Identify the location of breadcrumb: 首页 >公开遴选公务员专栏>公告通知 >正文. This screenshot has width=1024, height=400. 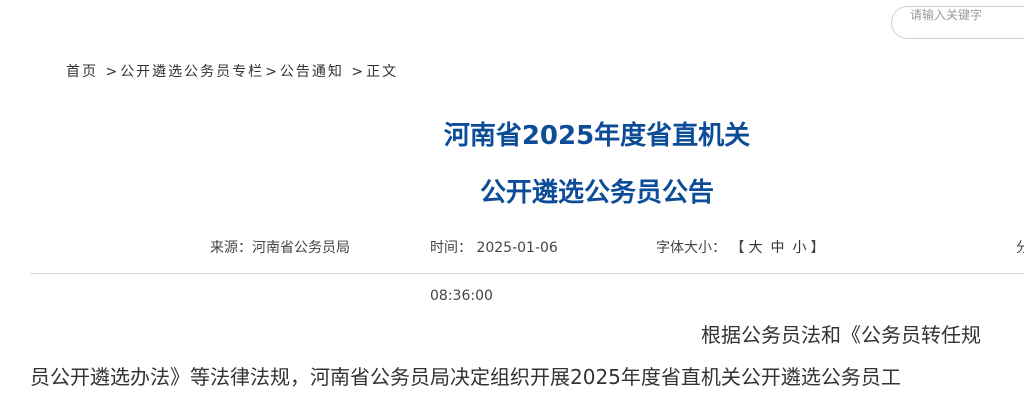
(232, 71).